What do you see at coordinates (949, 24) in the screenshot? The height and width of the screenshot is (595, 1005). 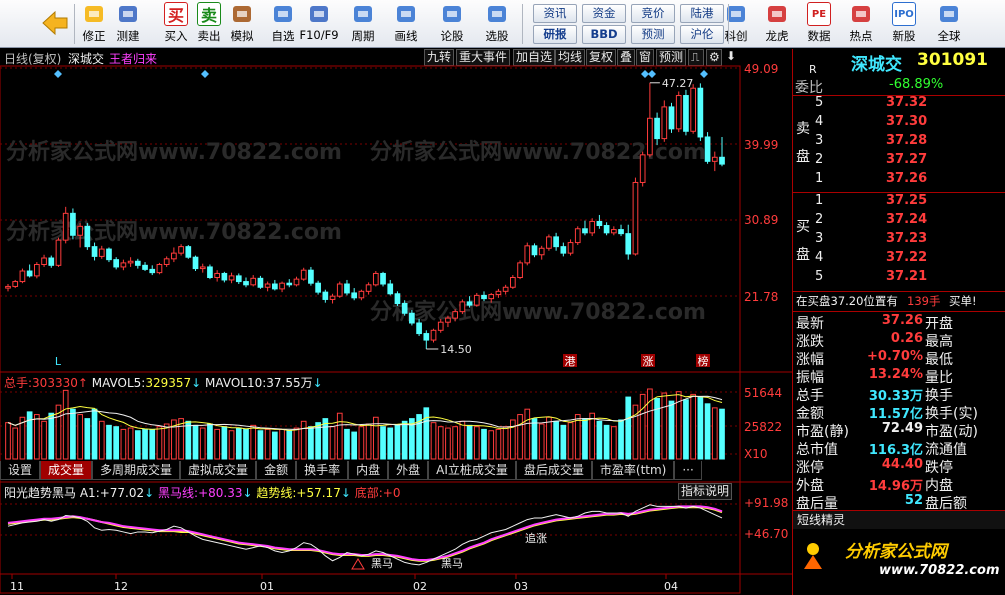 I see `toolbar-button-16: 全球` at bounding box center [949, 24].